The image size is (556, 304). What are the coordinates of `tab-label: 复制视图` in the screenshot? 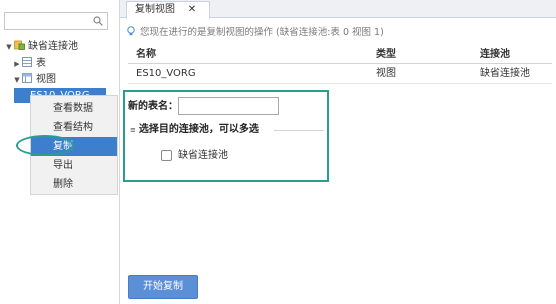 It's located at (155, 9).